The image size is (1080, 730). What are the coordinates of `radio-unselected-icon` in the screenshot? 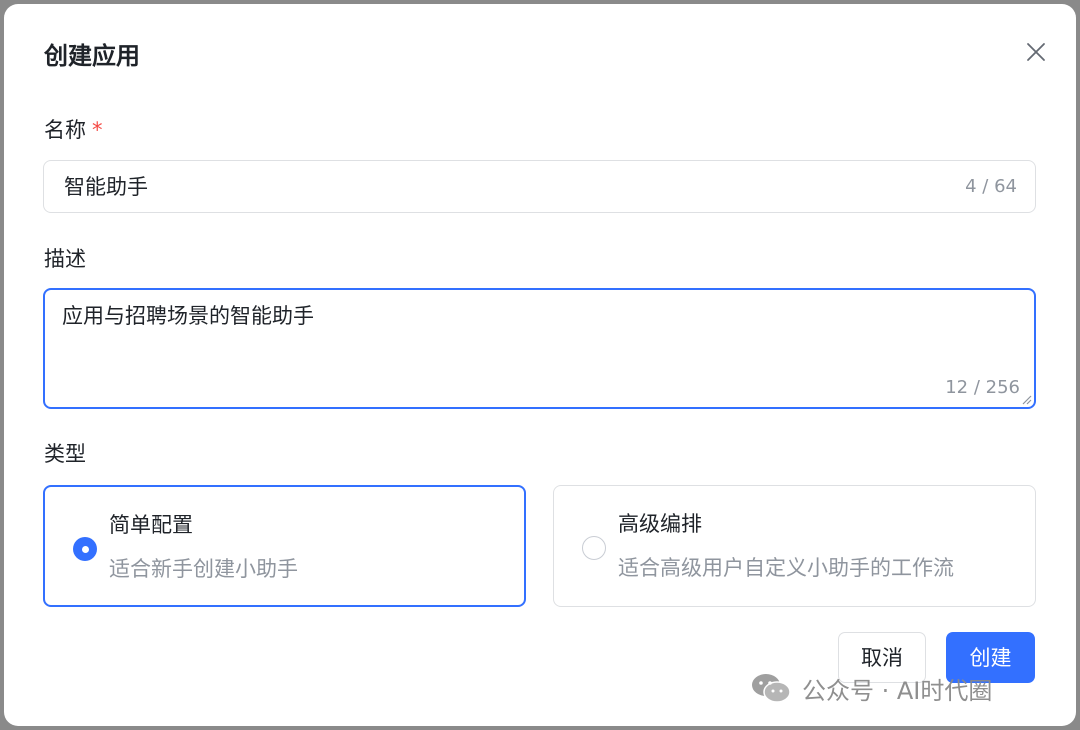 It's located at (594, 548).